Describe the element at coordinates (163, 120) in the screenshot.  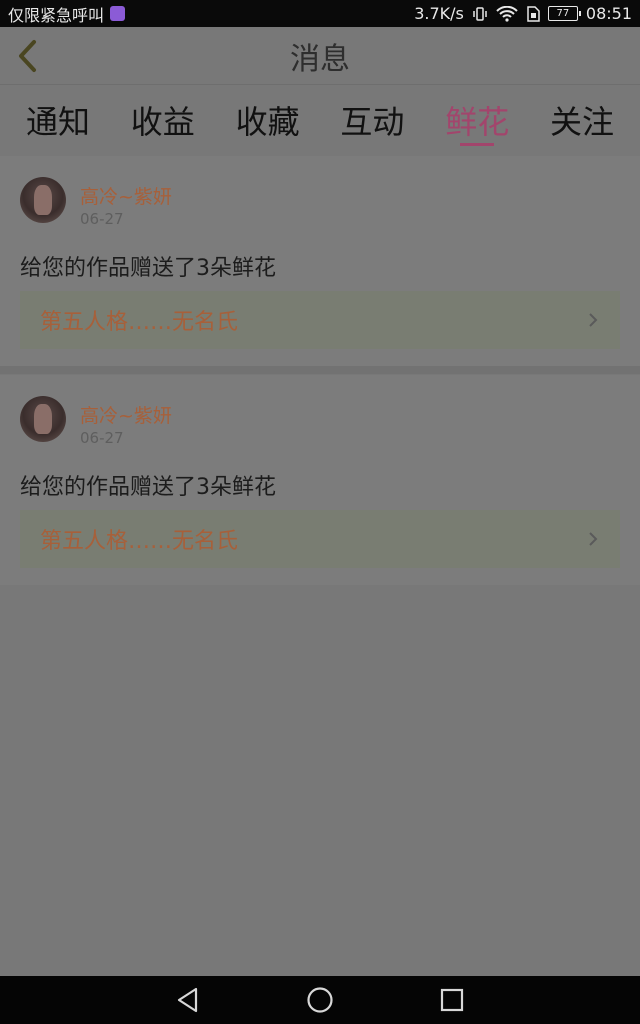
I see `tab-earnings: 收益` at that location.